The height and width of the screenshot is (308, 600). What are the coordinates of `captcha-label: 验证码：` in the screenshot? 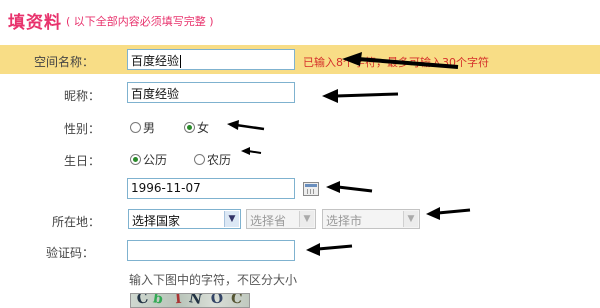 It's located at (69, 253).